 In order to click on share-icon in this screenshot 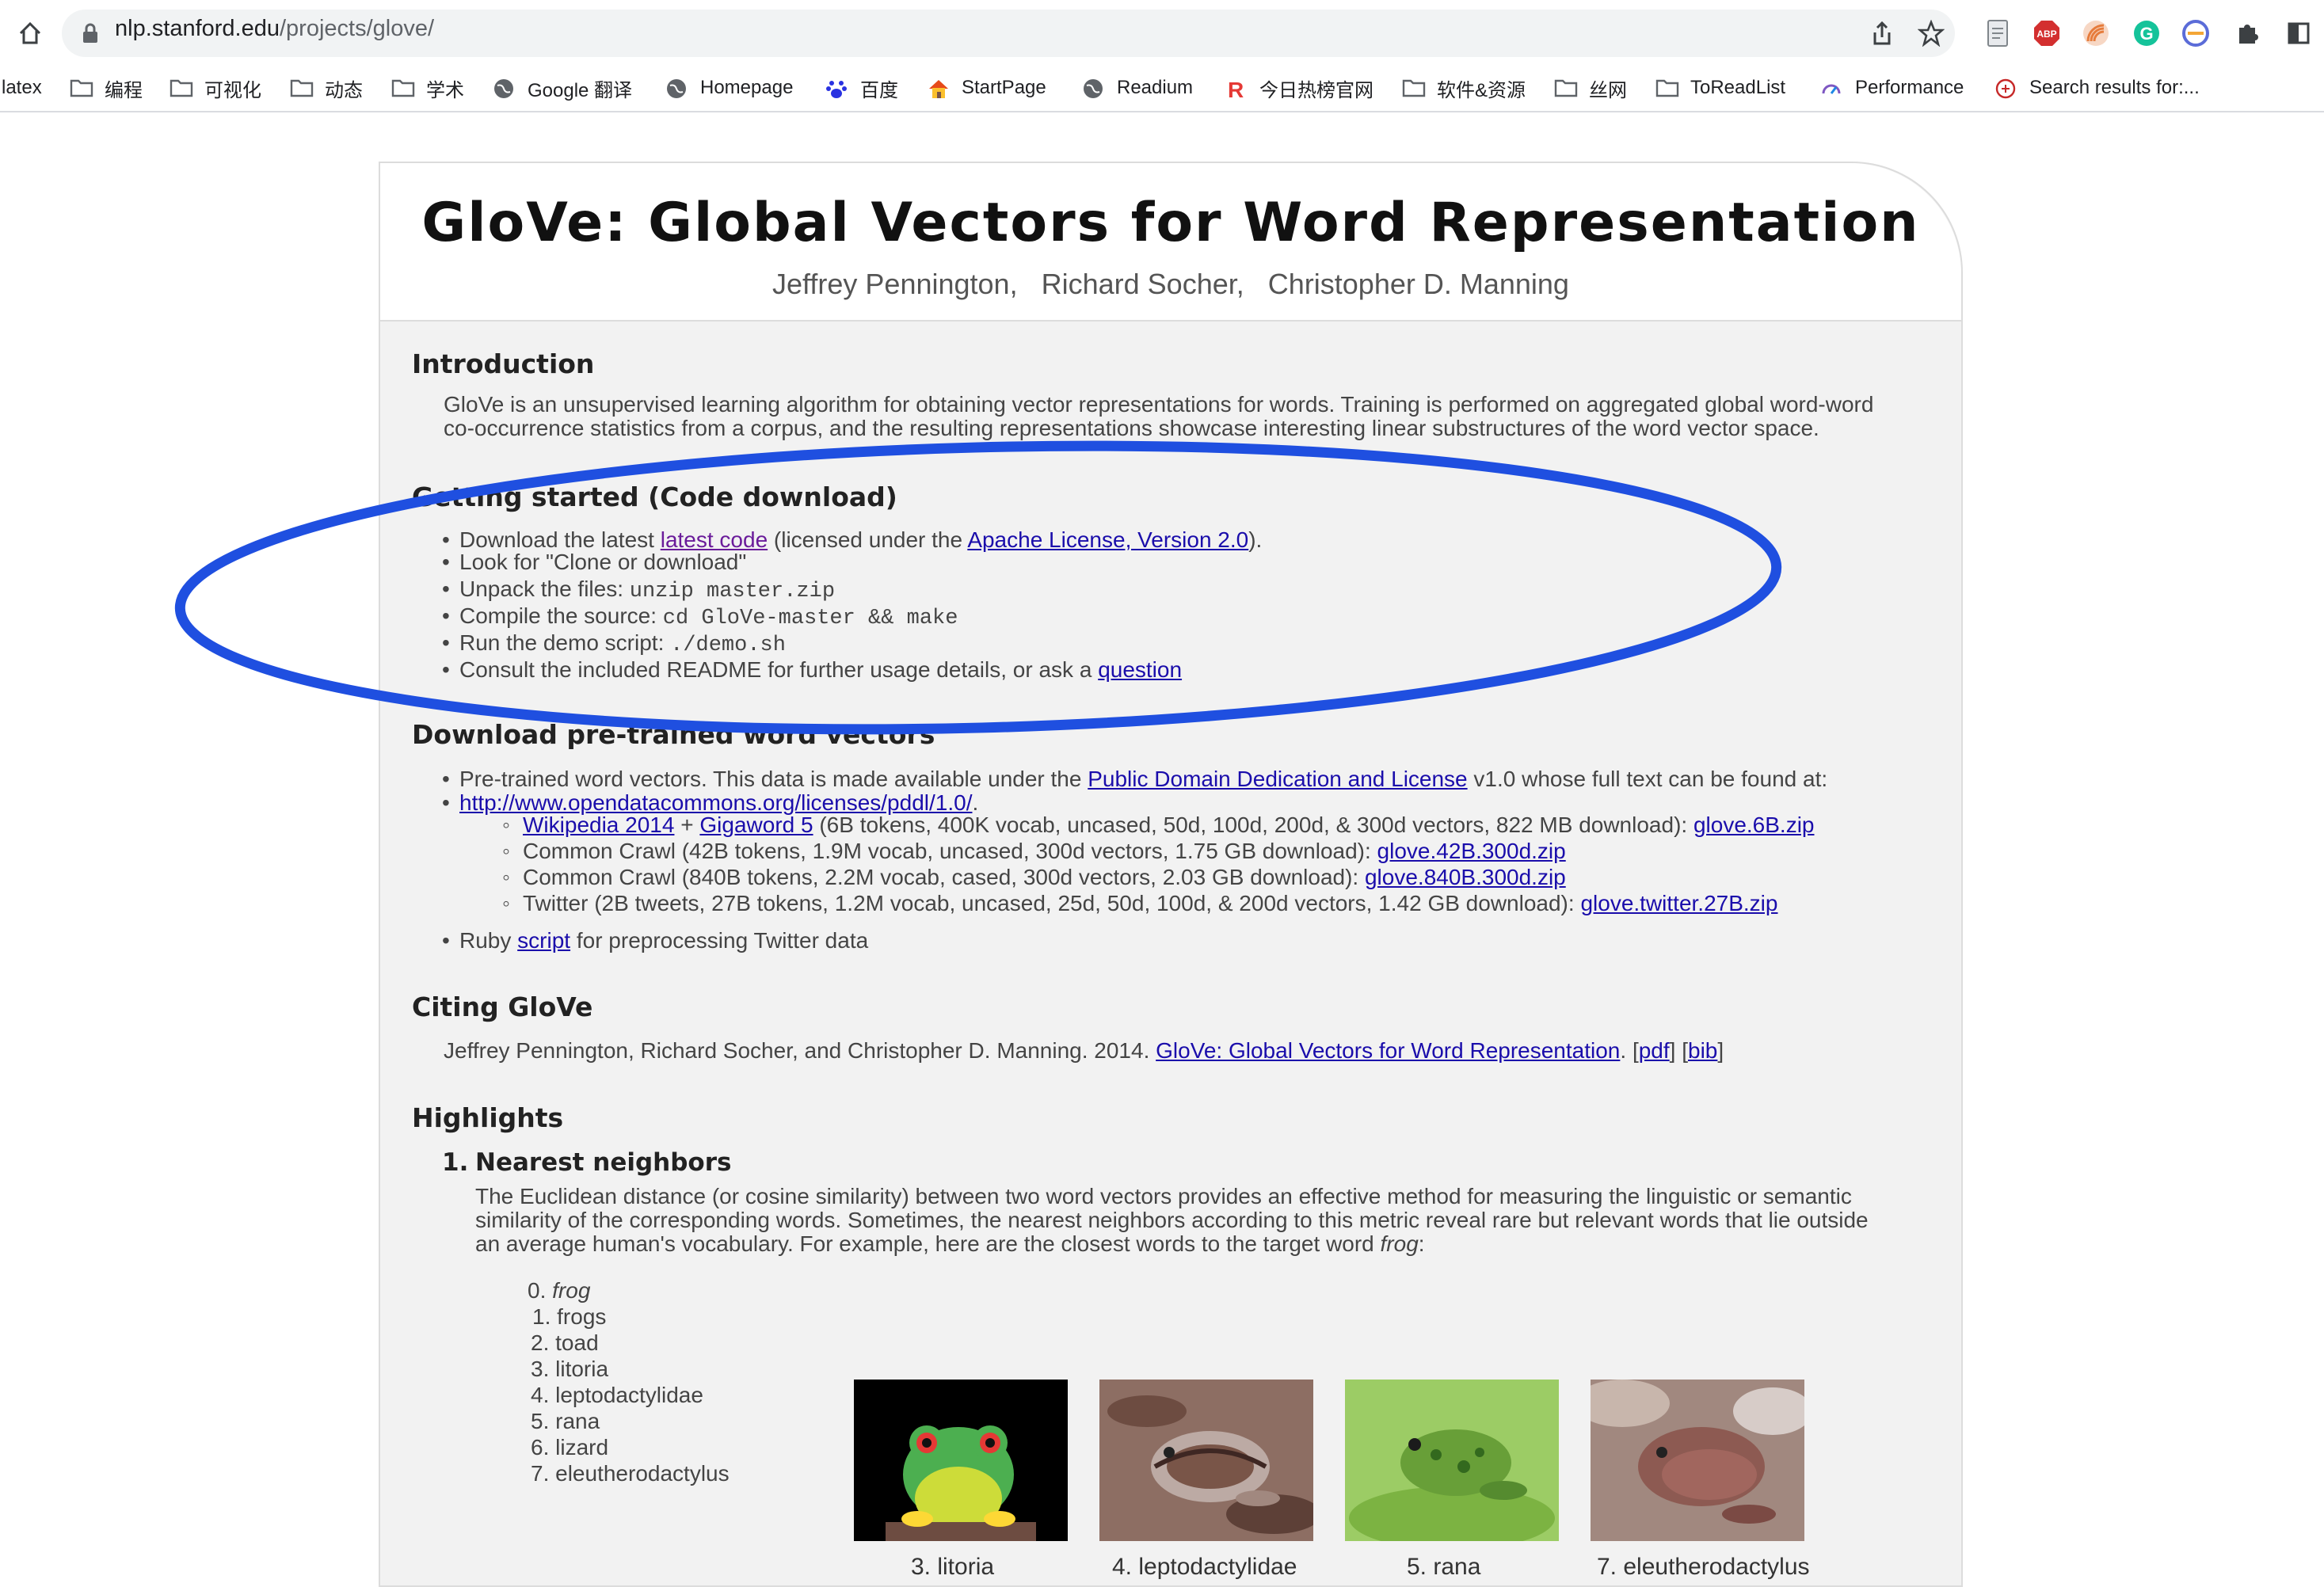, I will do `click(1882, 33)`.